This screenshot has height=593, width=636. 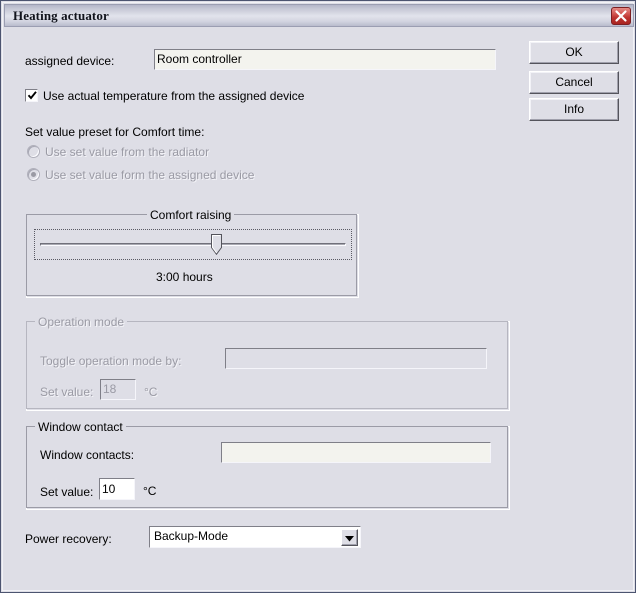 I want to click on radio-use-set-value-from-radiator, so click(x=33, y=151).